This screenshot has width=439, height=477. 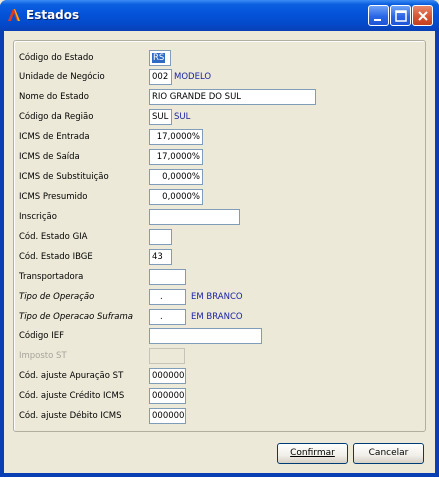 What do you see at coordinates (14, 15) in the screenshot?
I see `app-icon` at bounding box center [14, 15].